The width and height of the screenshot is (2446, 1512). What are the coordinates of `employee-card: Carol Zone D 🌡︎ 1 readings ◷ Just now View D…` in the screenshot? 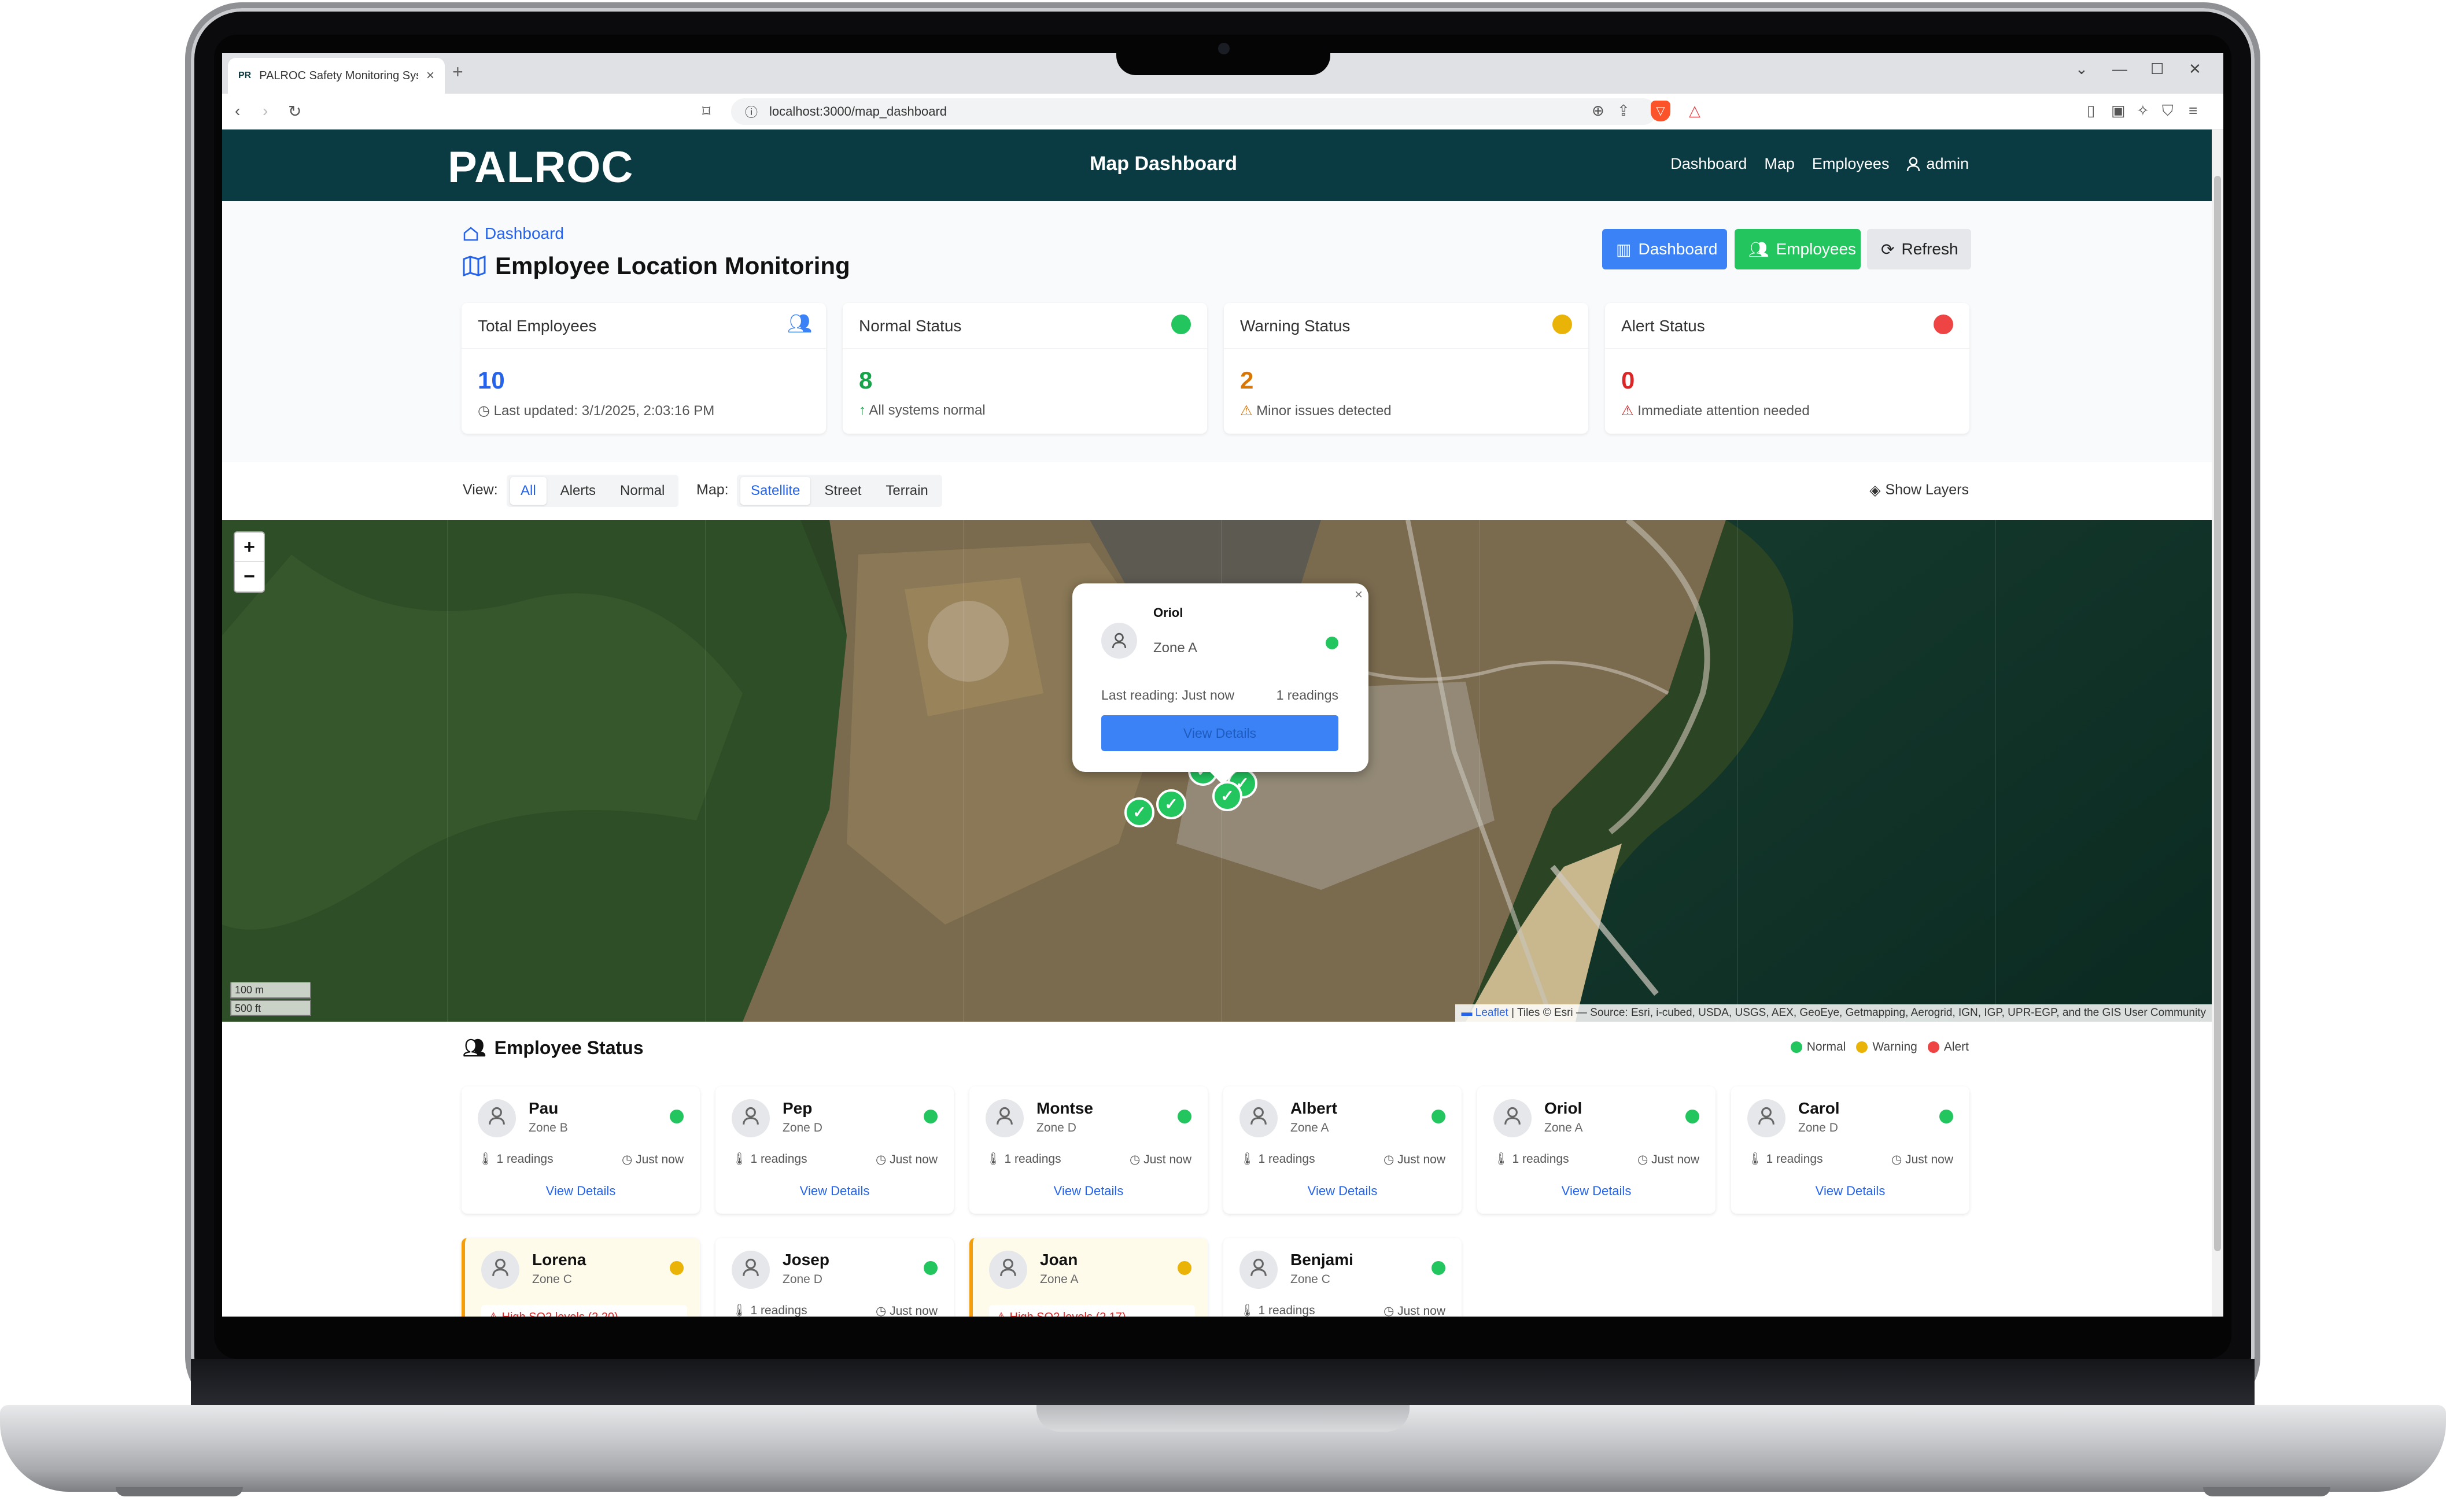 It's located at (1850, 1150).